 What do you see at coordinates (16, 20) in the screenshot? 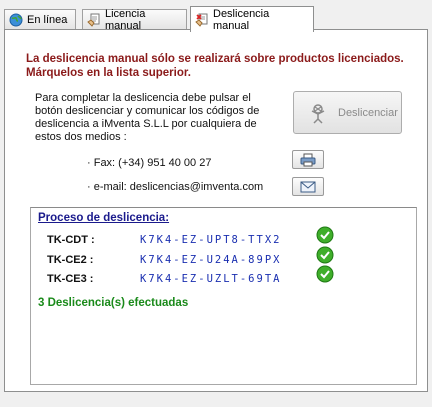
I see `globe-icon` at bounding box center [16, 20].